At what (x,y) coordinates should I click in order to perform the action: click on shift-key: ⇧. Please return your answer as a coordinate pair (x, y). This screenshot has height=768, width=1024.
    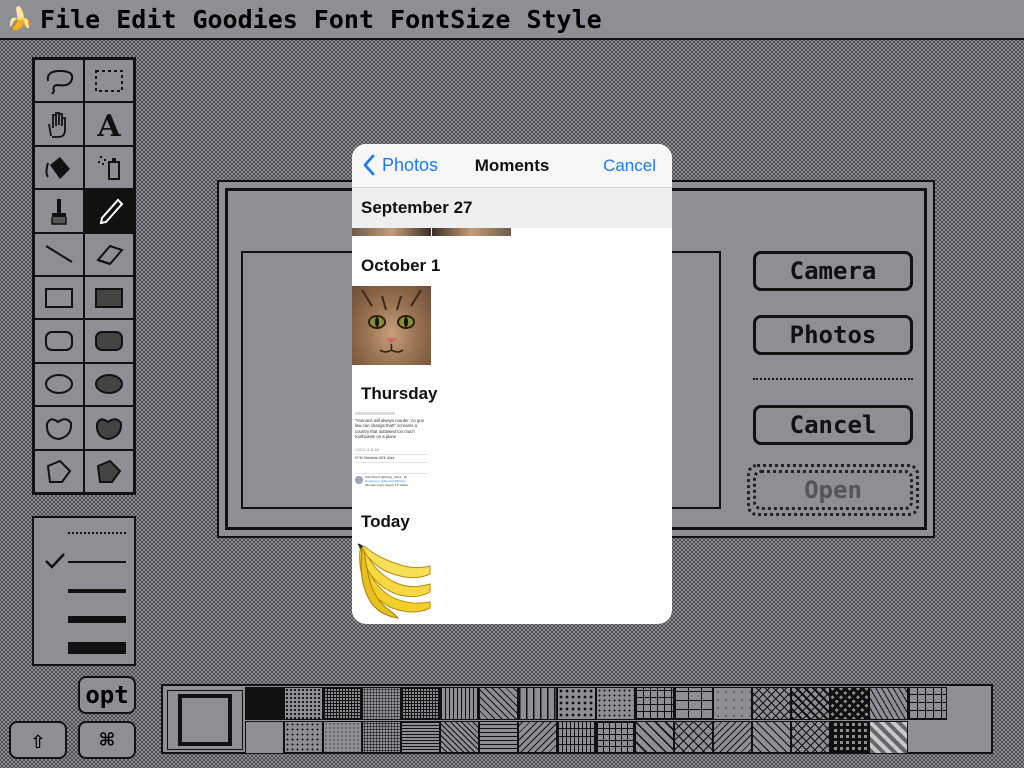
    Looking at the image, I should click on (38, 740).